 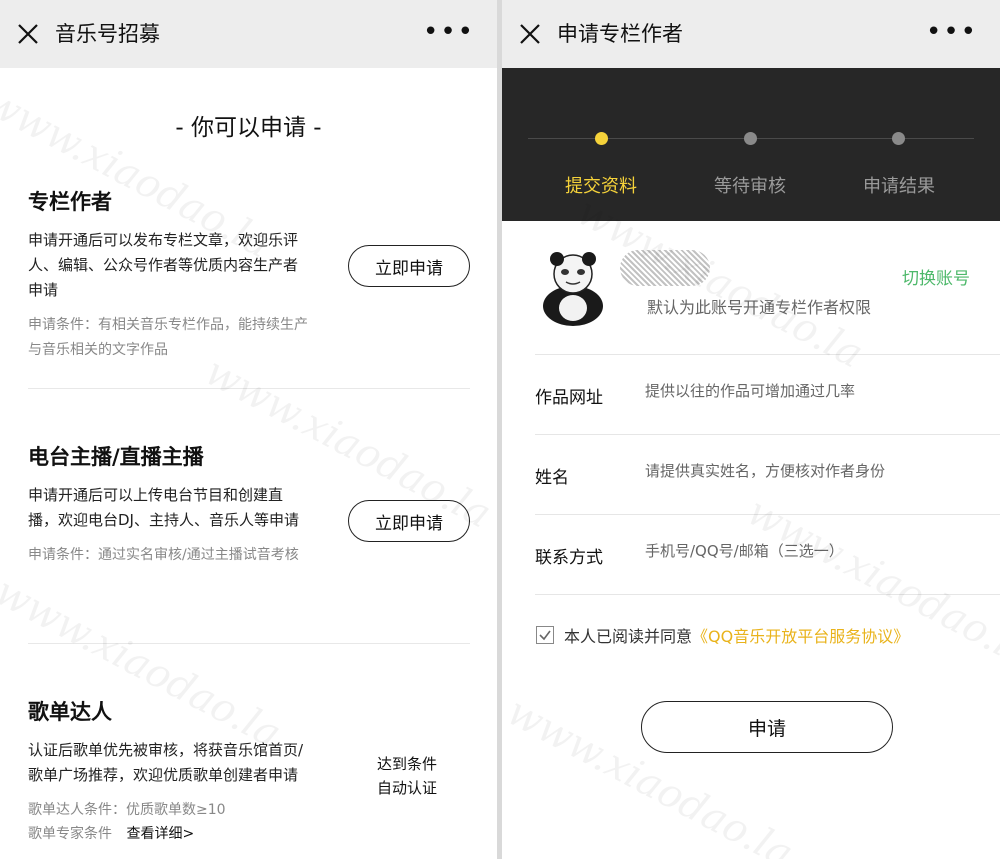 I want to click on section-description: 申请开通后可以上传电台节目和创建直播，欢迎电台DJ、主持人、音乐人等申请, so click(x=163, y=507).